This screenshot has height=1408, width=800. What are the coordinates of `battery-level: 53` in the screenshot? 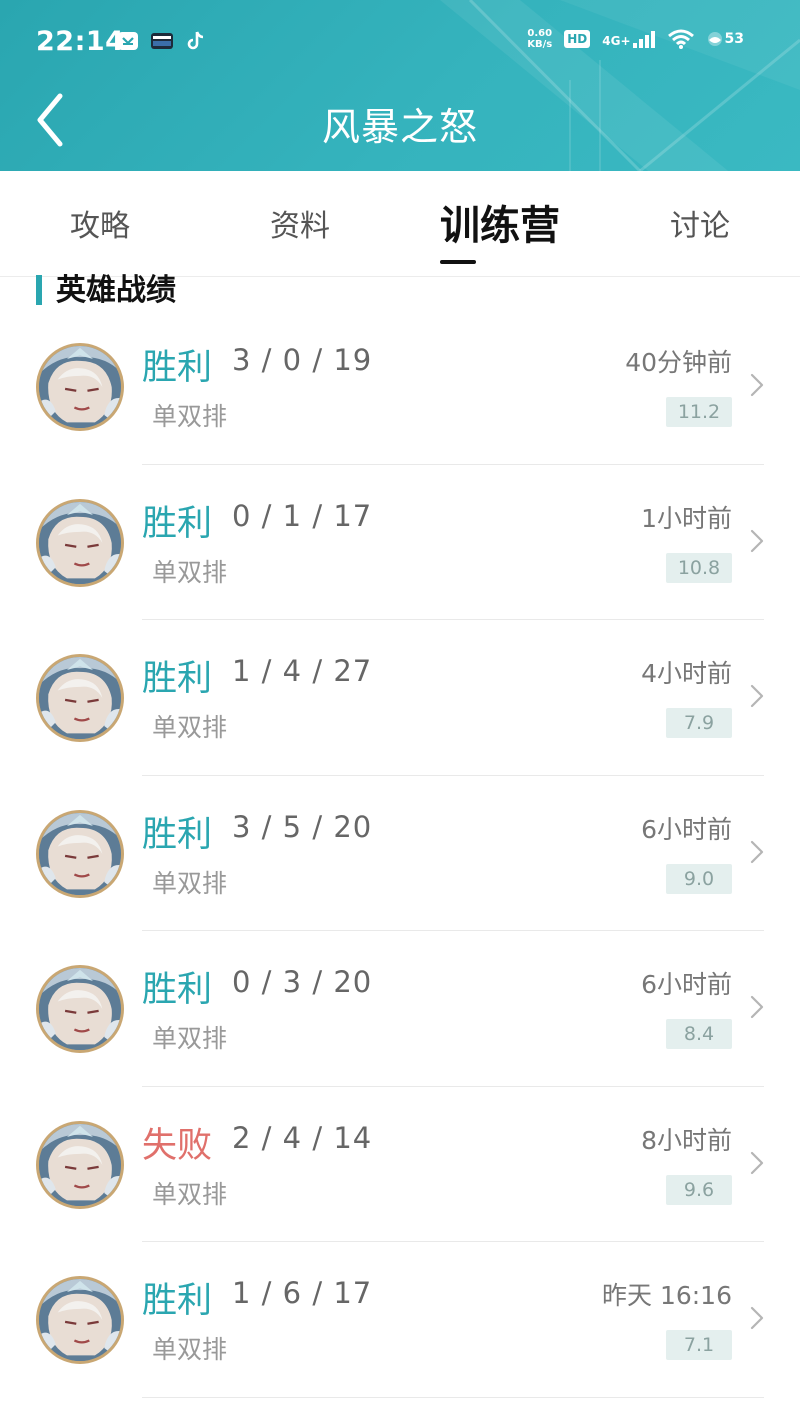 It's located at (734, 39).